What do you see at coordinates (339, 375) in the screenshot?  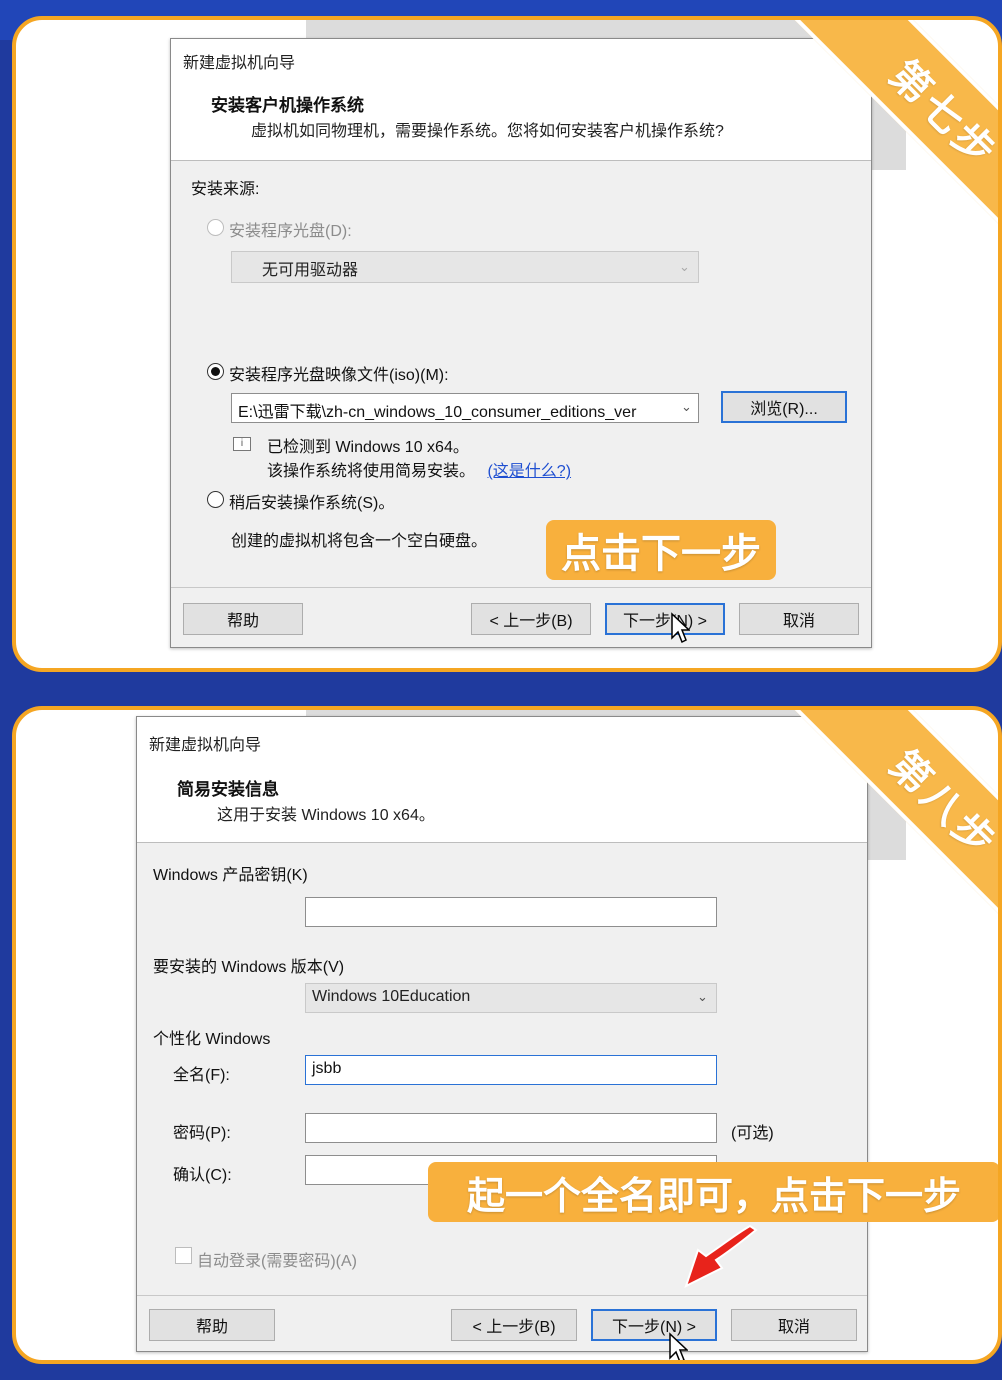 I see `iso-option-label: 安装程序光盘映像文件(iso)(M):` at bounding box center [339, 375].